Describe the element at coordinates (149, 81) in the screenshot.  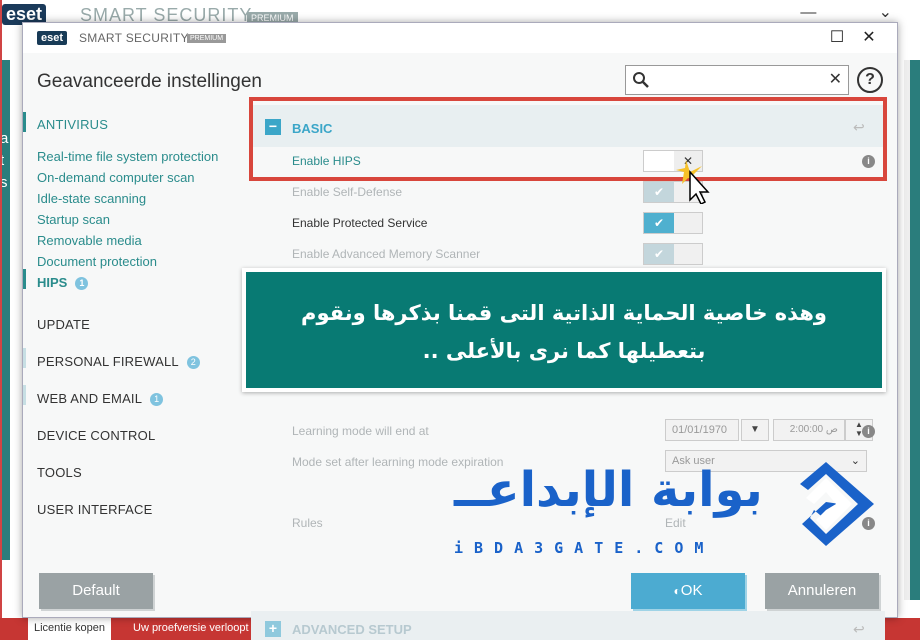
I see `page-title: Geavanceerde instellingen` at that location.